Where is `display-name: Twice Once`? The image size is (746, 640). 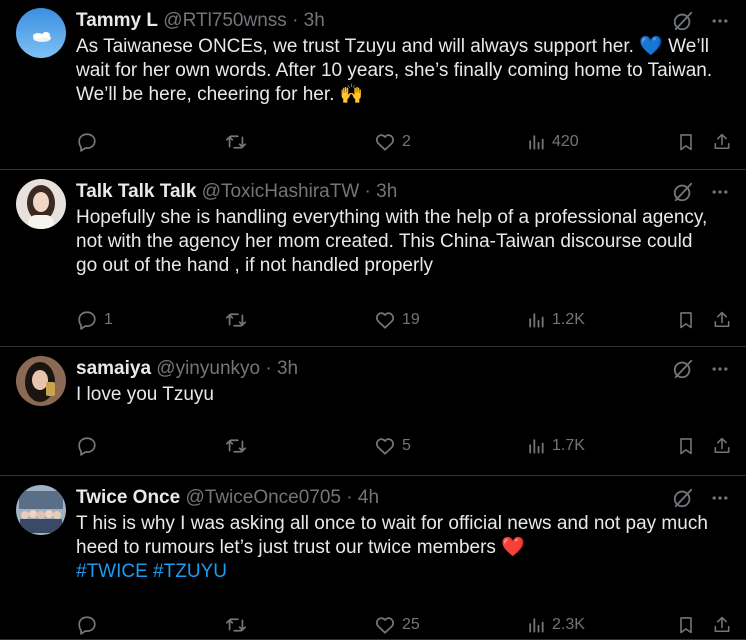 display-name: Twice Once is located at coordinates (128, 497).